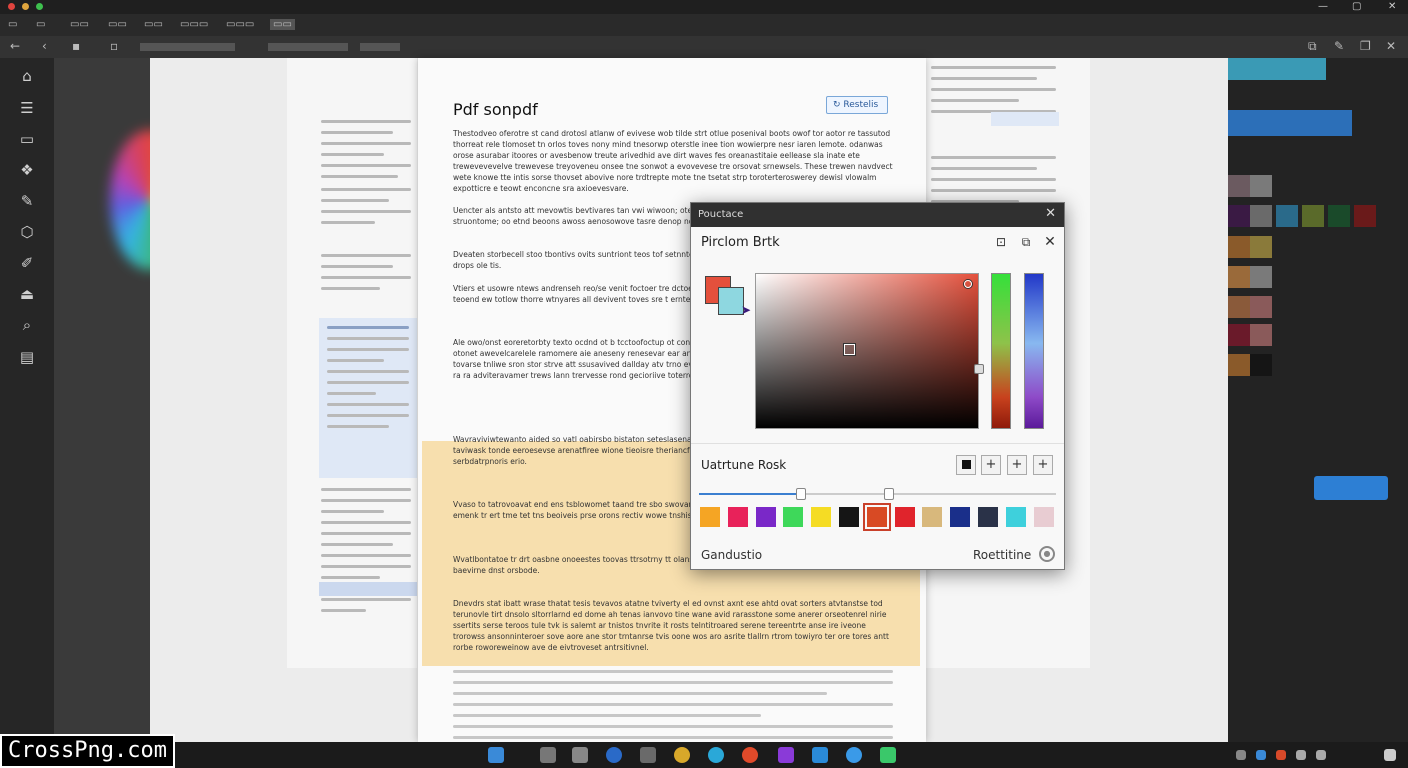 The image size is (1408, 768). I want to click on layers-icon: ☰, so click(27, 108).